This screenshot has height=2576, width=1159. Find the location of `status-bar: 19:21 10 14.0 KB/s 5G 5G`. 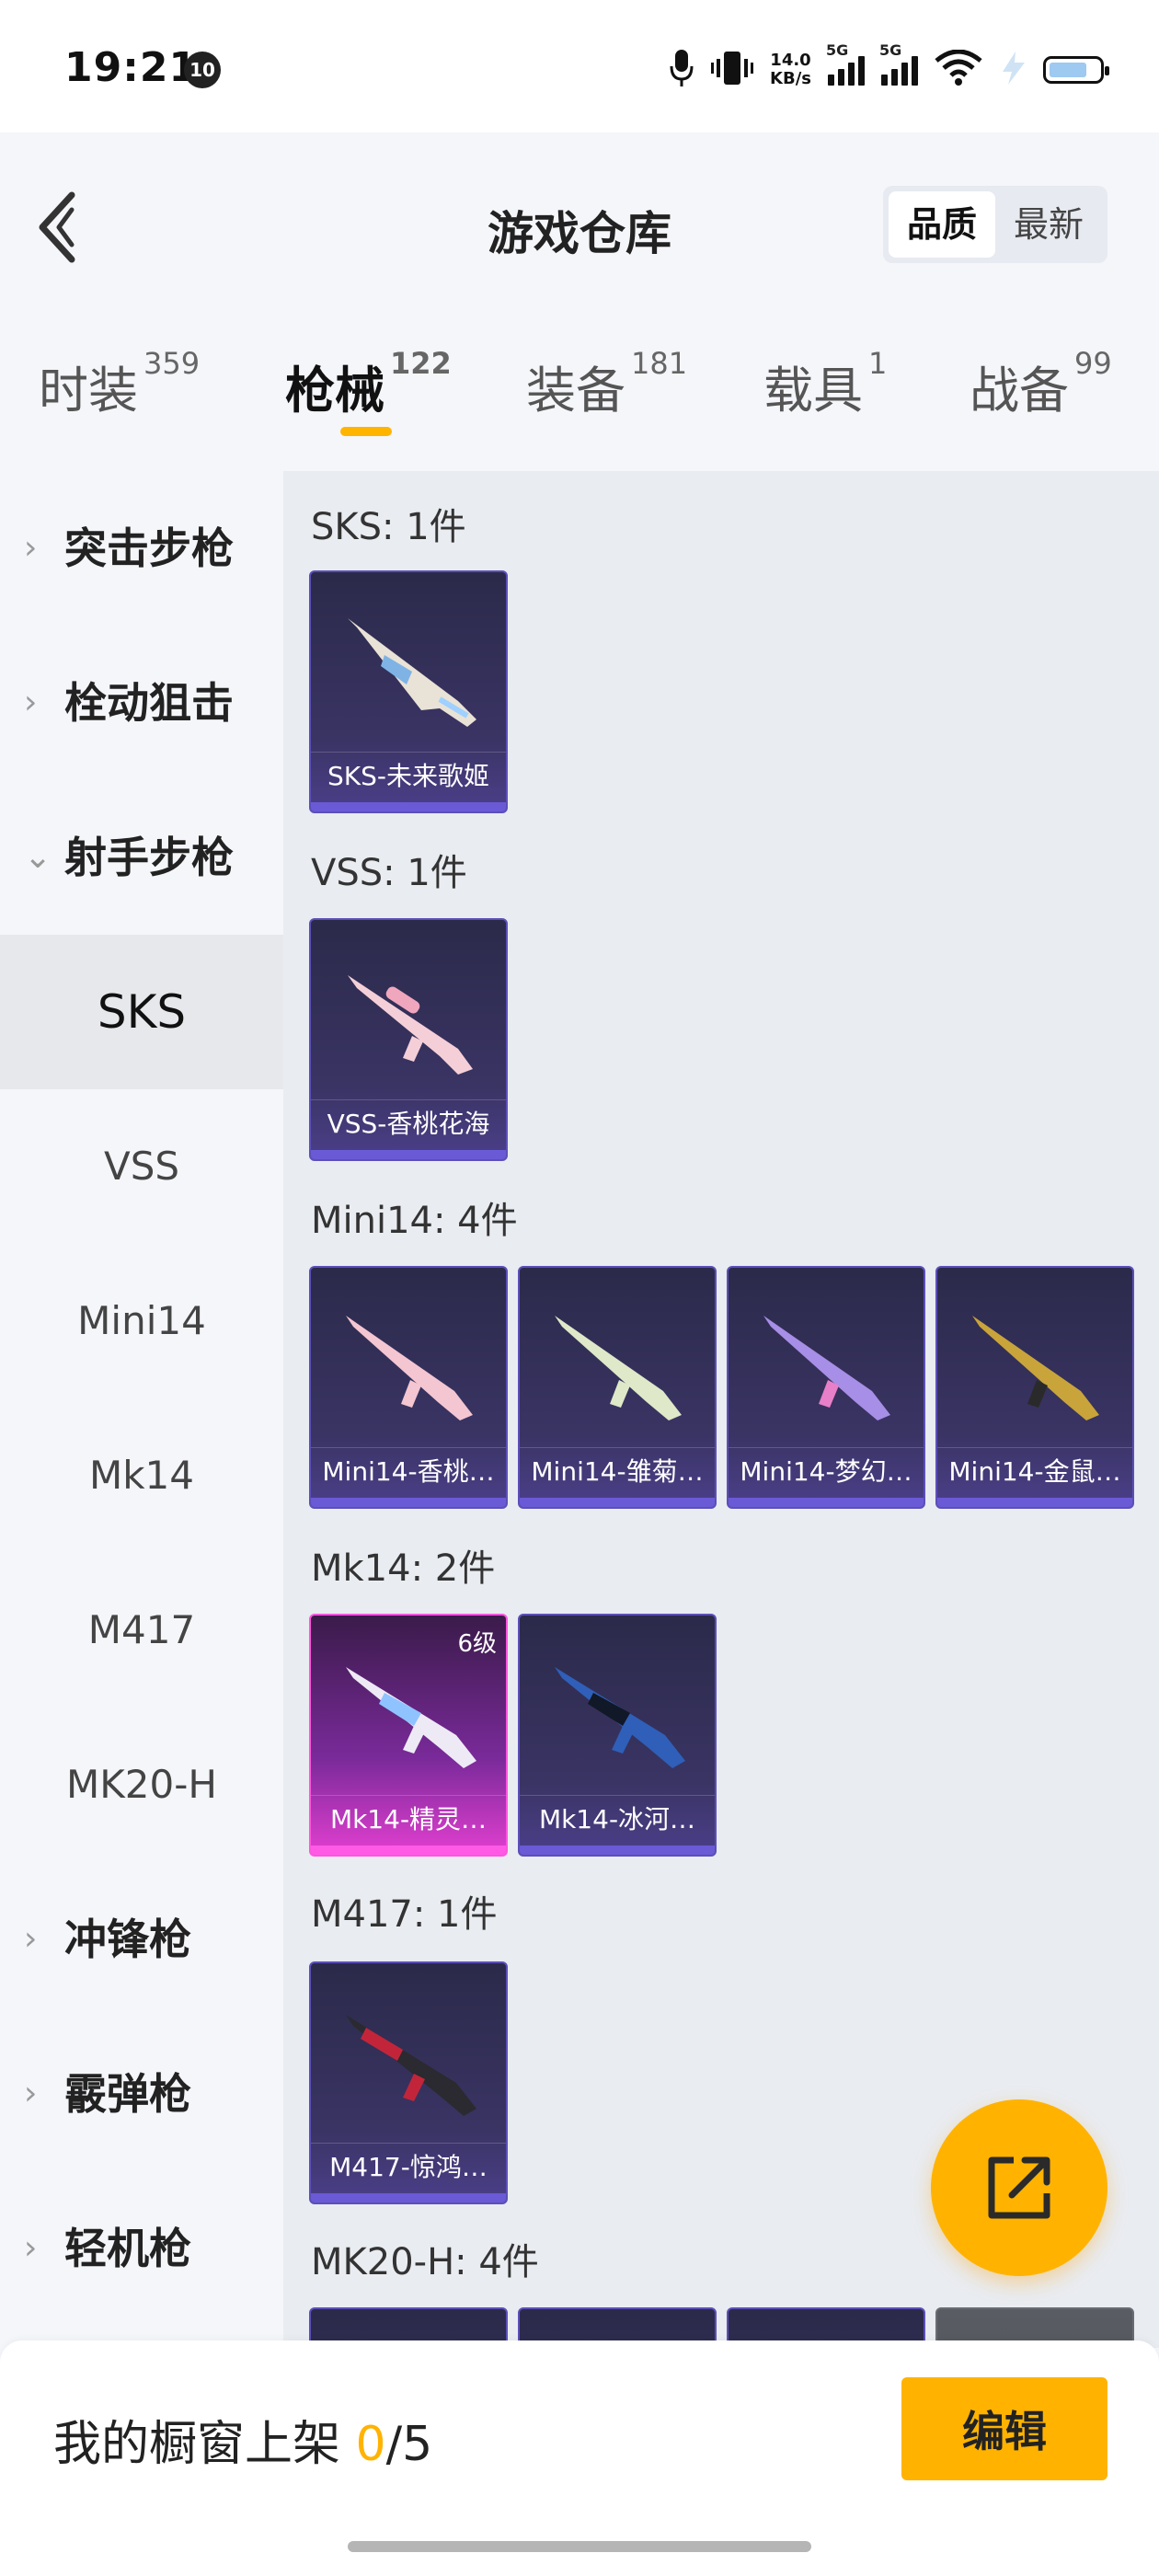

status-bar: 19:21 10 14.0 KB/s 5G 5G is located at coordinates (579, 66).